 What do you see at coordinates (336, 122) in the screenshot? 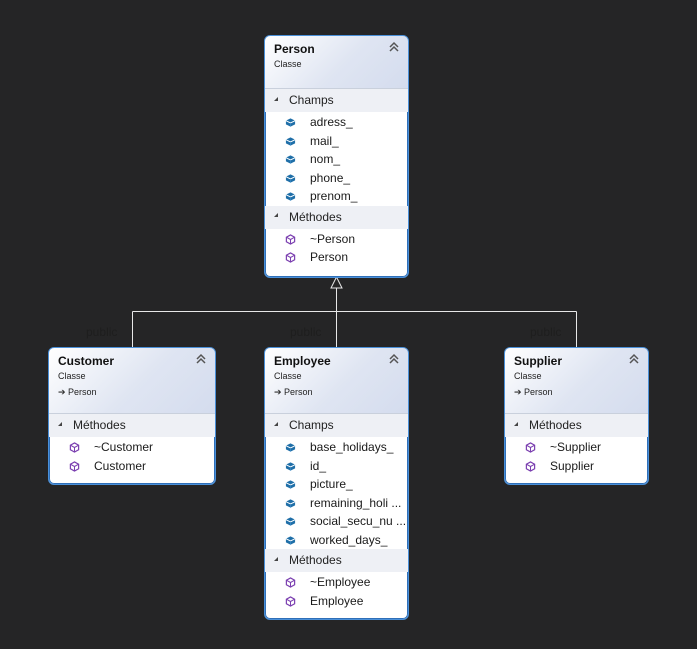
I see `field-item: adress_` at bounding box center [336, 122].